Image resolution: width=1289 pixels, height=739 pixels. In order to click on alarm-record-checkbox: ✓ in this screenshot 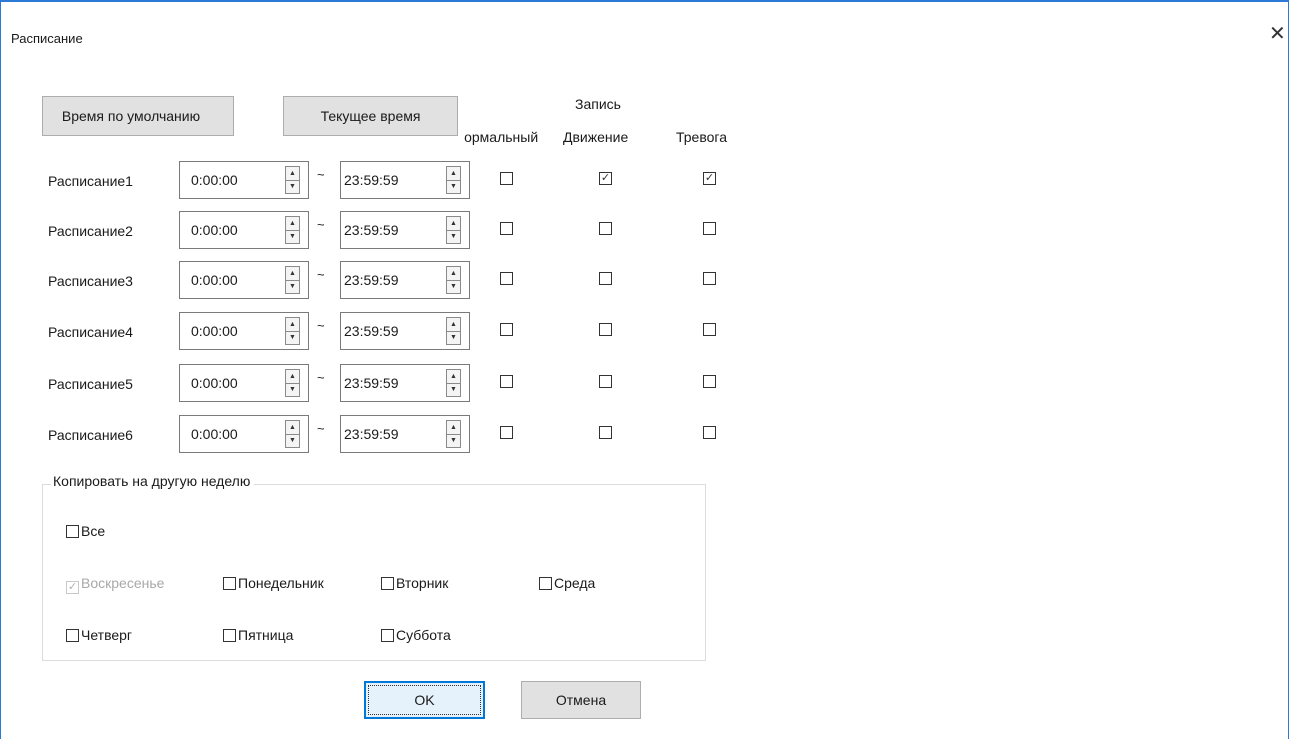, I will do `click(709, 178)`.